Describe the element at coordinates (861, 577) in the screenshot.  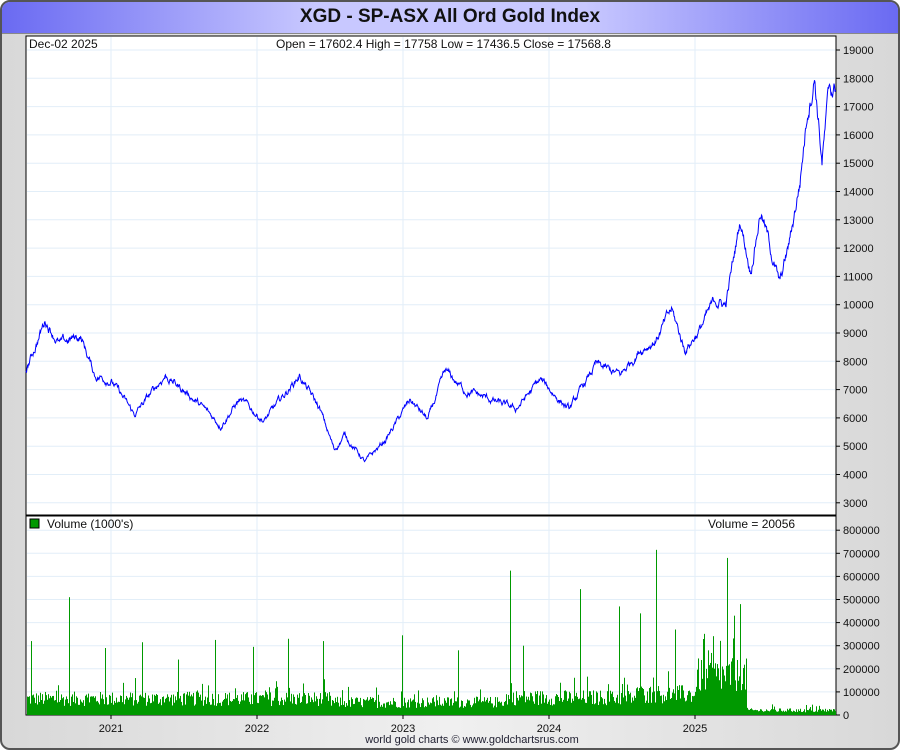
I see `volume-tick-label: 600000` at that location.